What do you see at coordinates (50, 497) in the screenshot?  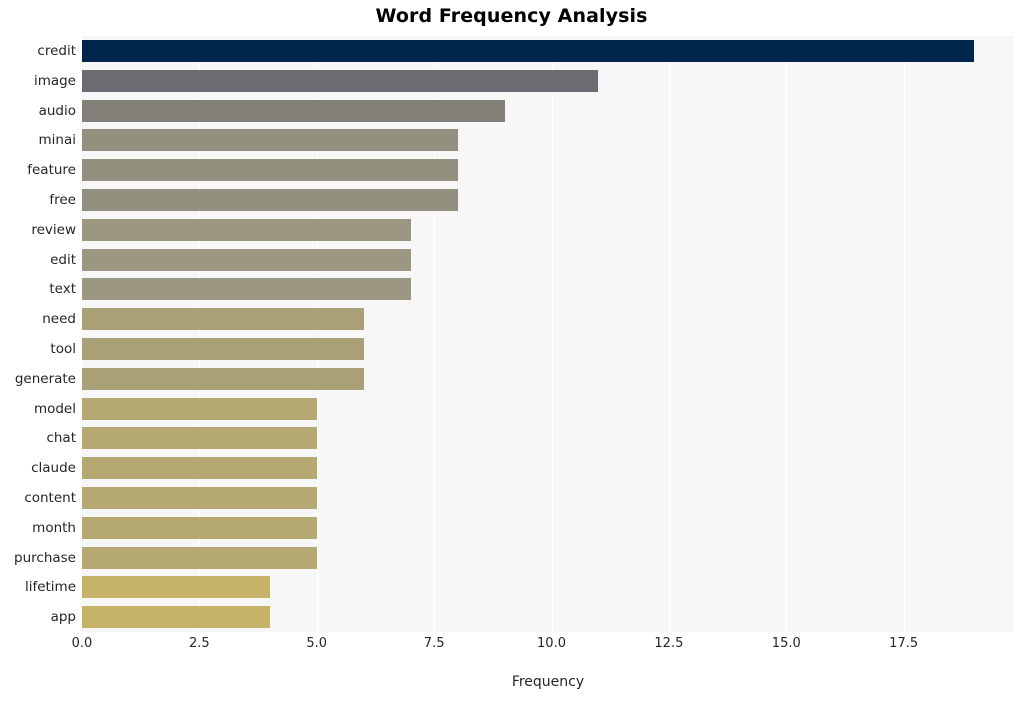 I see `y-tick-label-content: content` at bounding box center [50, 497].